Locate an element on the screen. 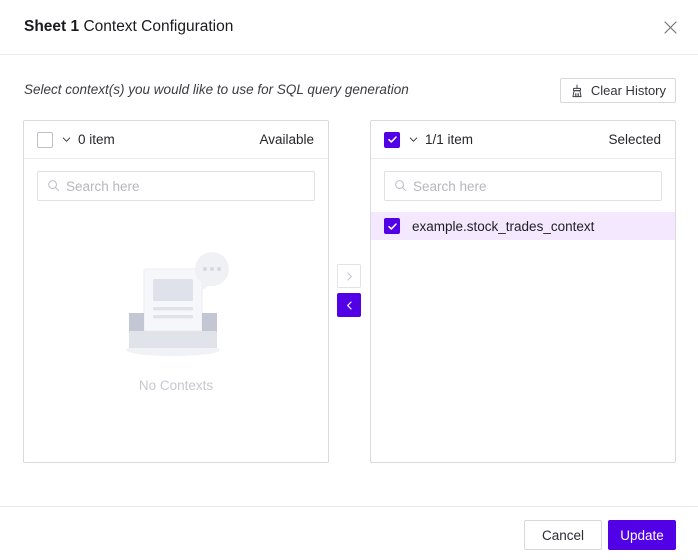 This screenshot has width=698, height=560. empty-inbox-illustration is located at coordinates (176, 305).